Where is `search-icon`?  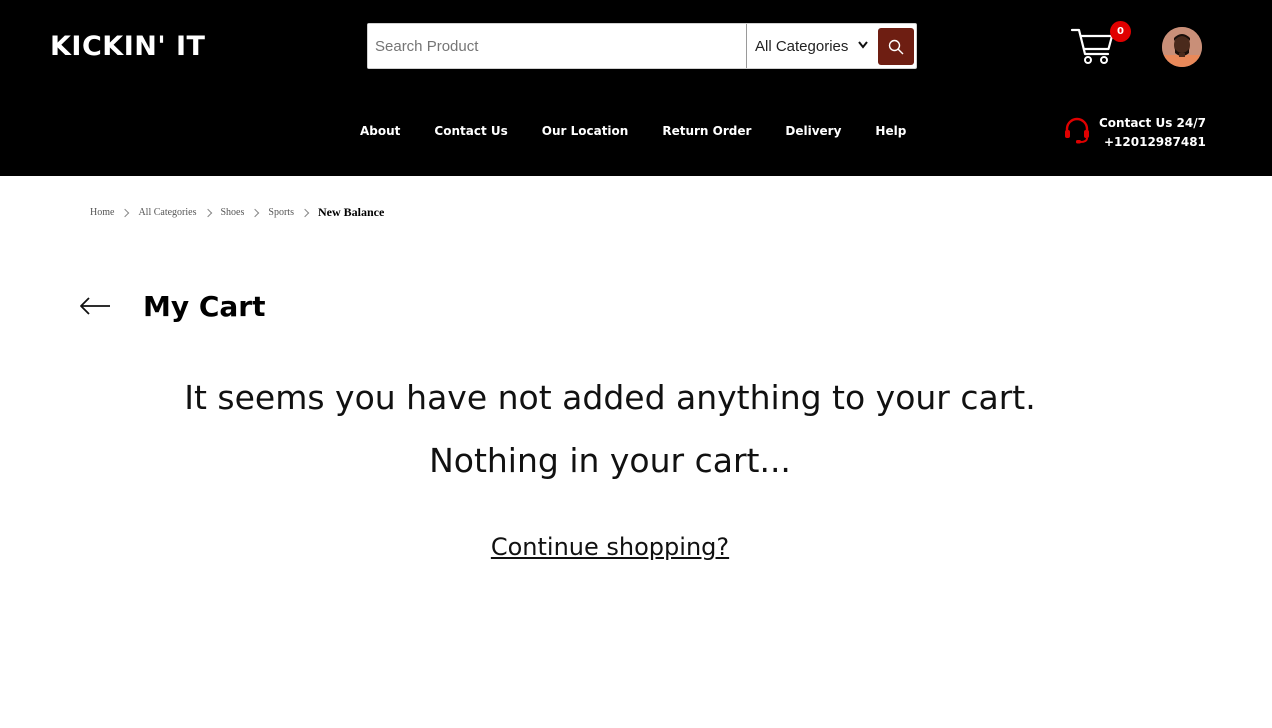 search-icon is located at coordinates (896, 46).